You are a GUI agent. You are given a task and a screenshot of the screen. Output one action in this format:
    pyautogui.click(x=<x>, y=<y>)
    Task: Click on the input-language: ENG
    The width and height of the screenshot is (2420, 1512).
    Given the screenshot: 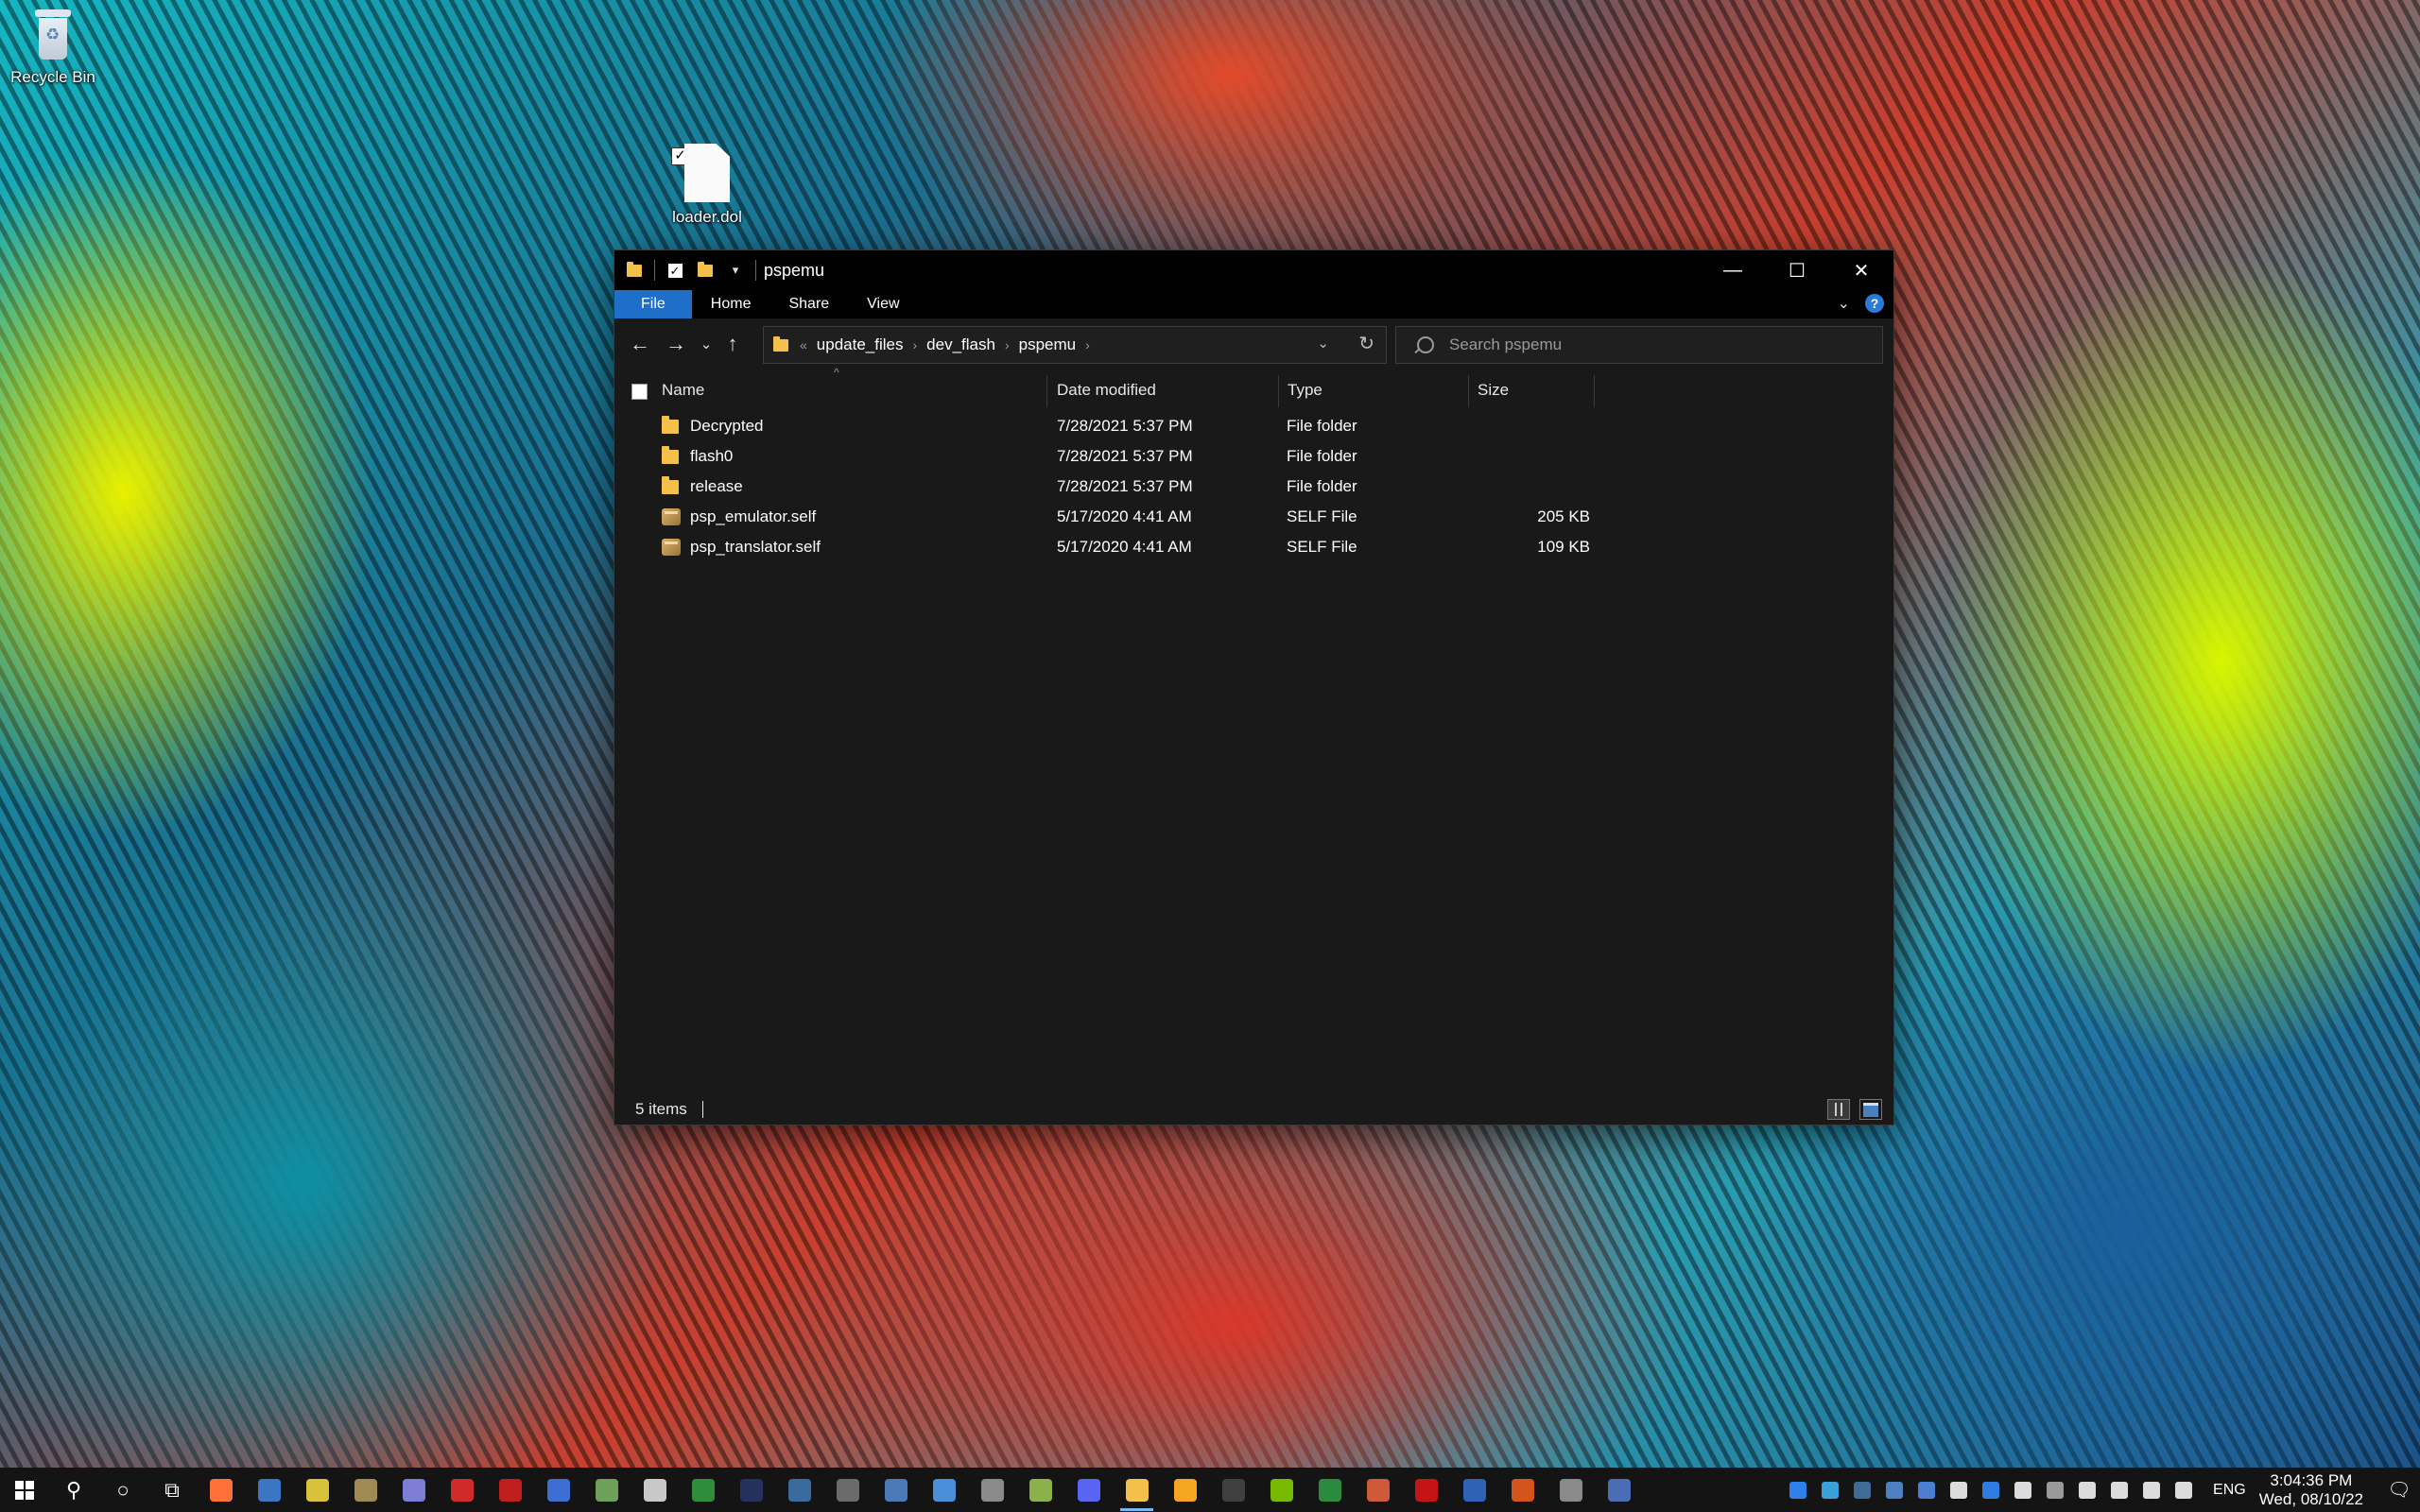 What is the action you would take?
    pyautogui.click(x=2229, y=1490)
    